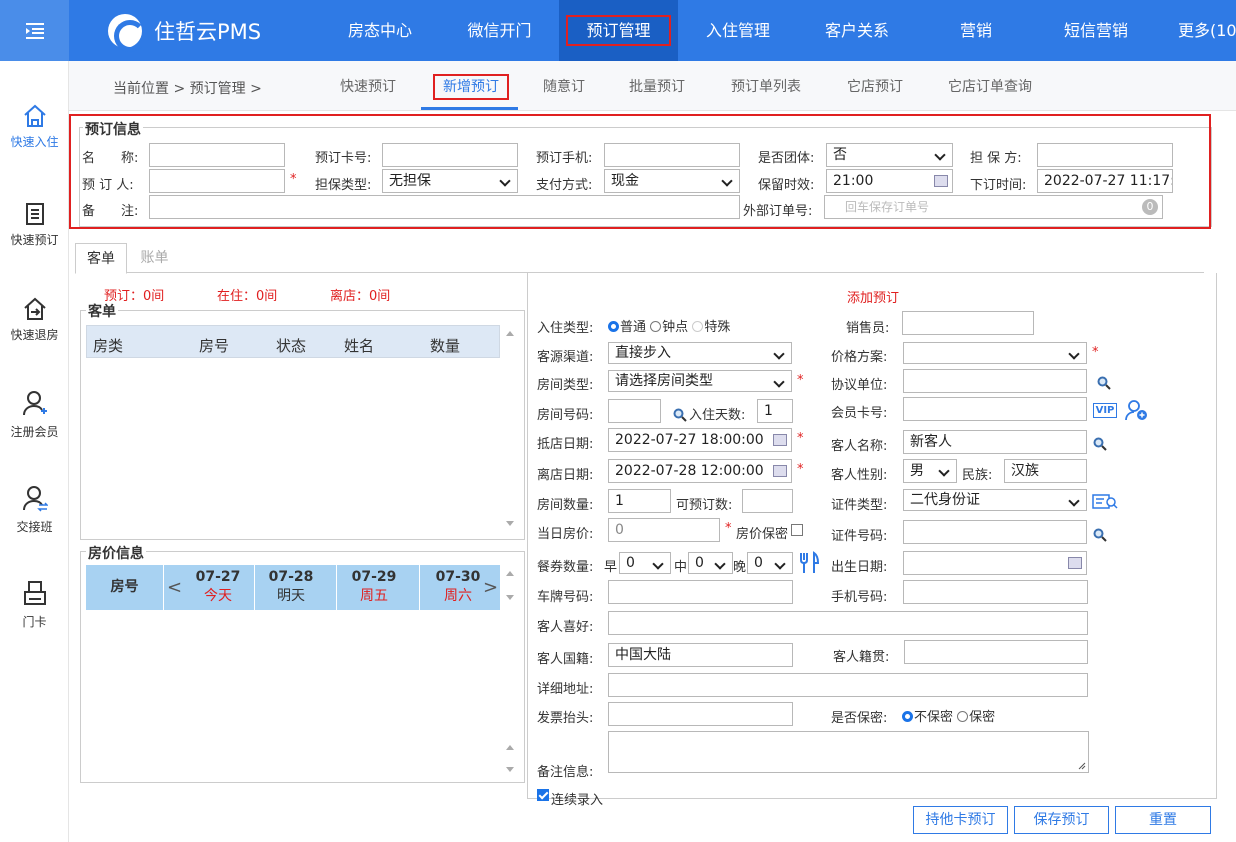 The height and width of the screenshot is (842, 1236). Describe the element at coordinates (848, 623) in the screenshot. I see `hobby-input` at that location.